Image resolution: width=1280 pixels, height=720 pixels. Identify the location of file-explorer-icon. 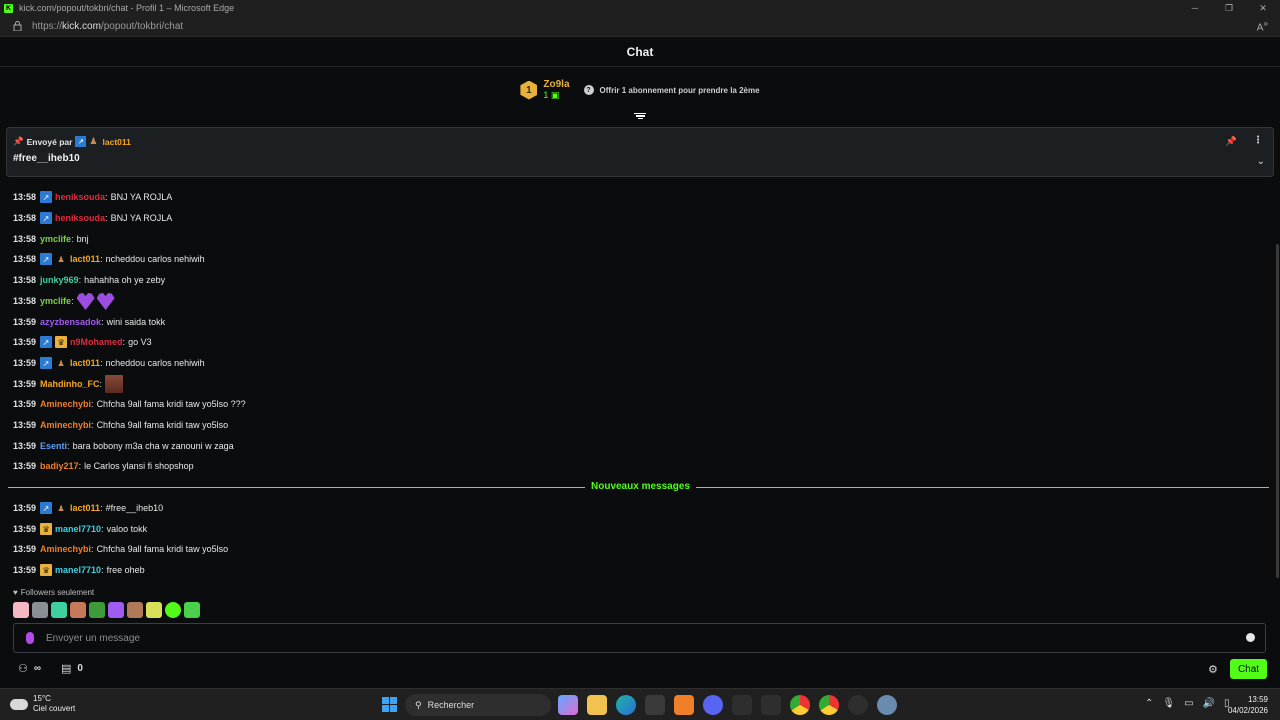
(597, 705).